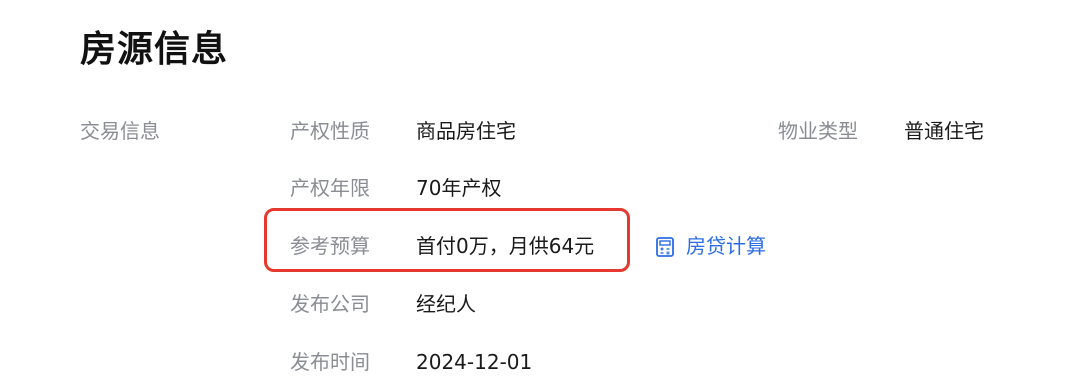 This screenshot has height=388, width=1080. I want to click on field-value: 70年产权, so click(459, 188).